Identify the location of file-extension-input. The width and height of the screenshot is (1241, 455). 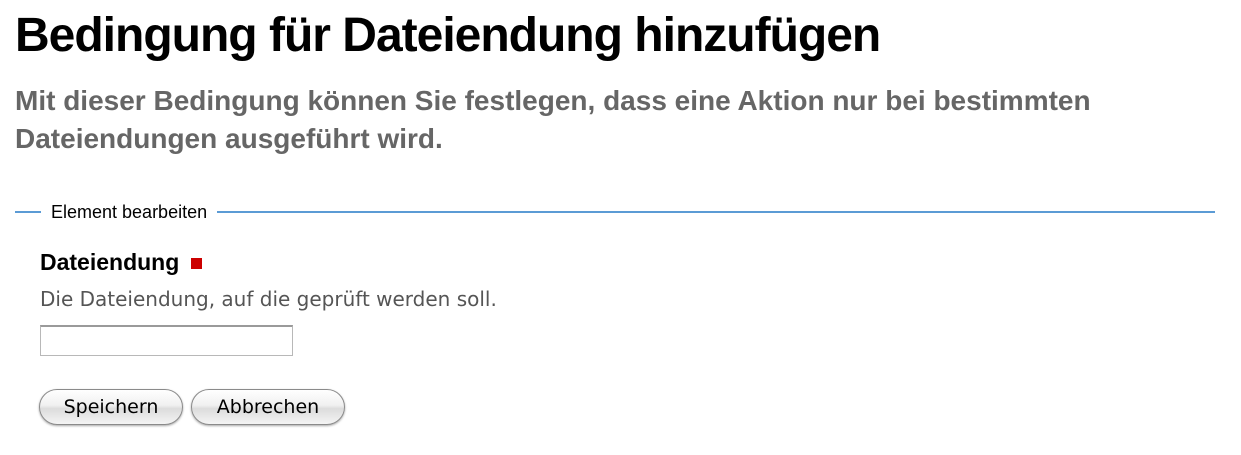
(166, 340).